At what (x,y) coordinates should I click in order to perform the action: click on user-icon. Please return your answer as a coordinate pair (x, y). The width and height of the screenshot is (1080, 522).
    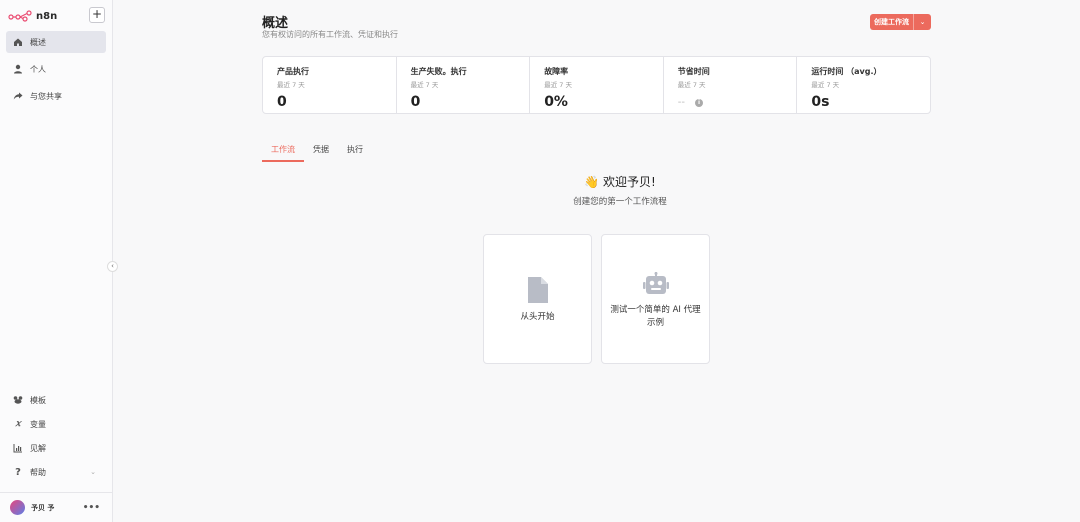
    Looking at the image, I should click on (18, 69).